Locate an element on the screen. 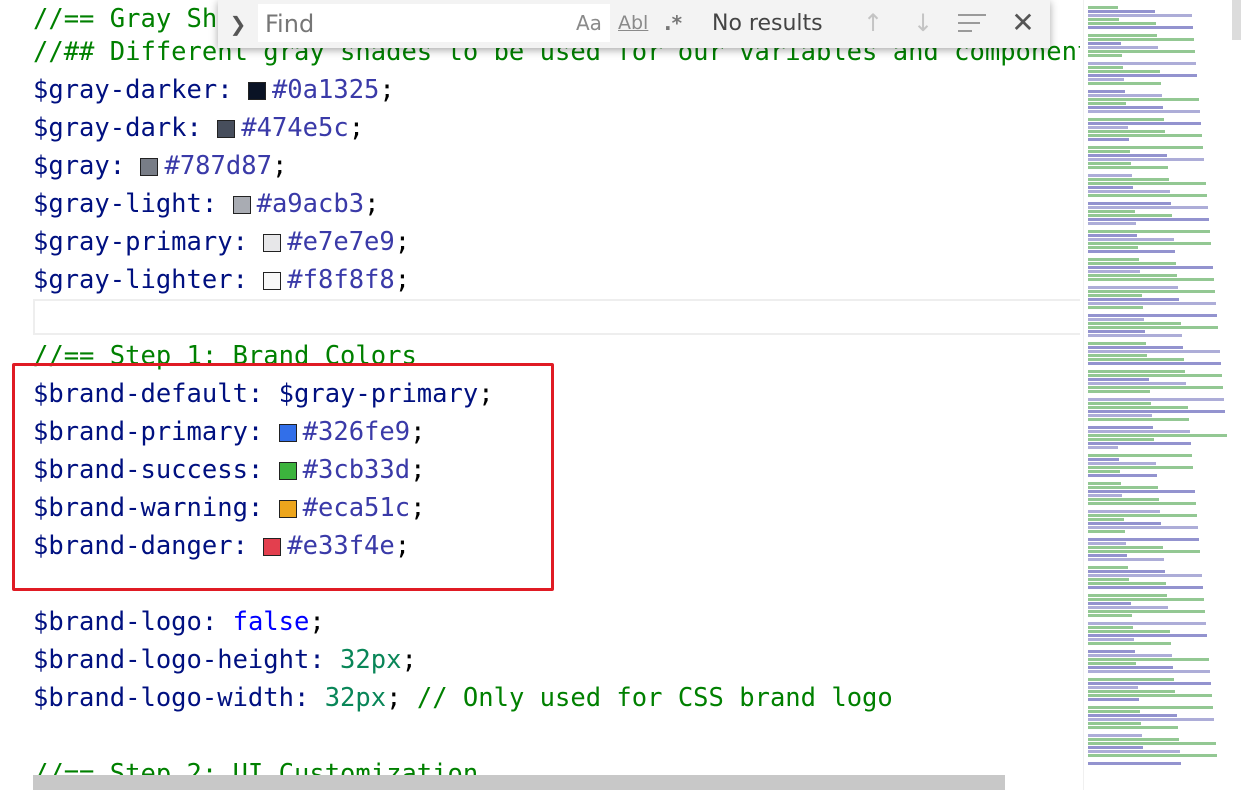 The width and height of the screenshot is (1241, 790). code-token: #0a1325 is located at coordinates (325, 90).